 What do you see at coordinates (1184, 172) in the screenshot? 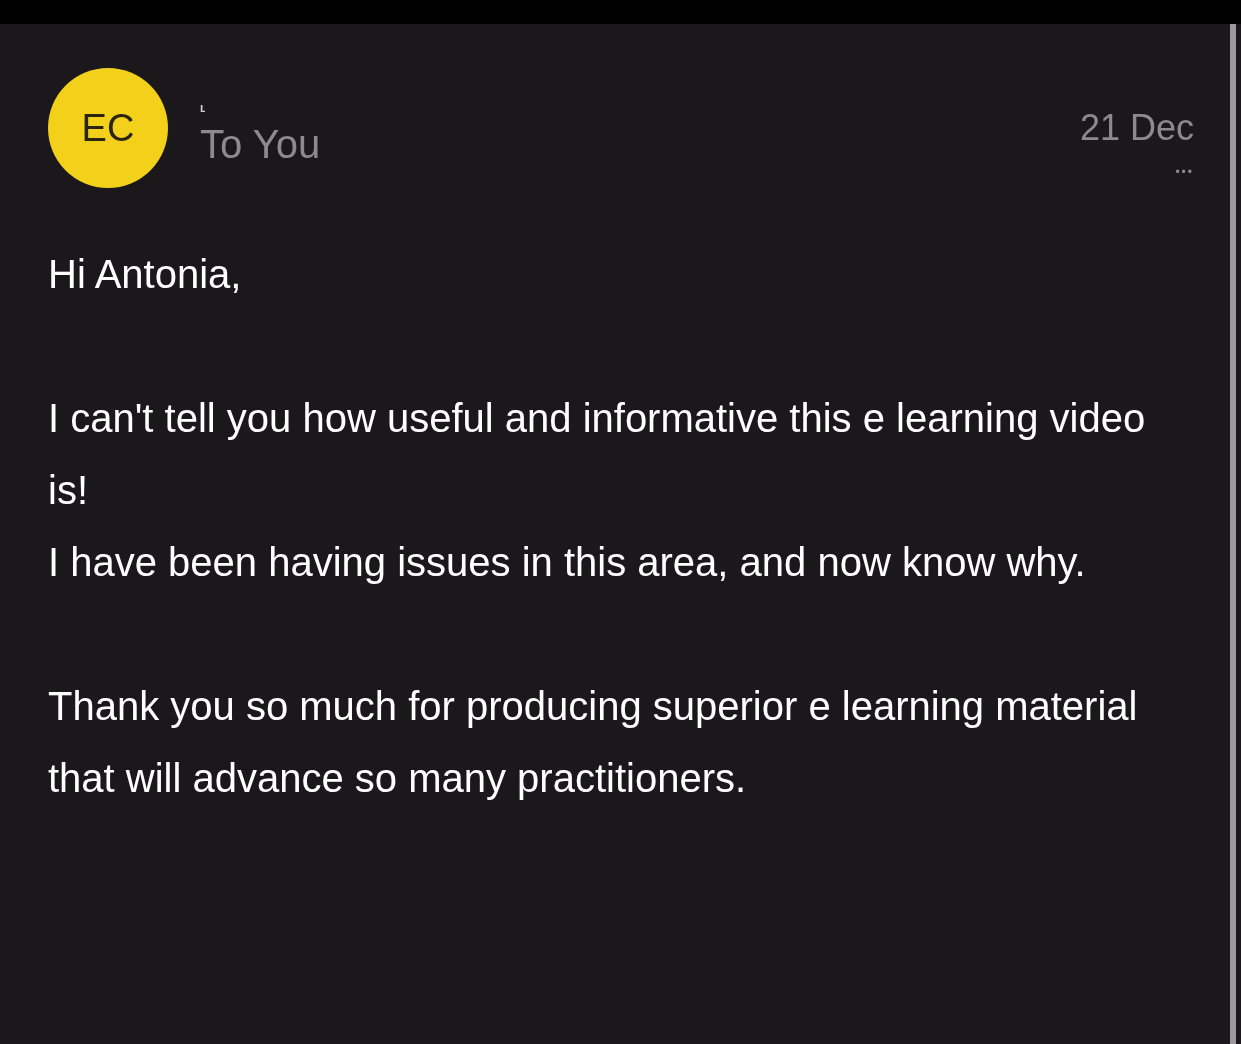
I see `more-button: •••` at bounding box center [1184, 172].